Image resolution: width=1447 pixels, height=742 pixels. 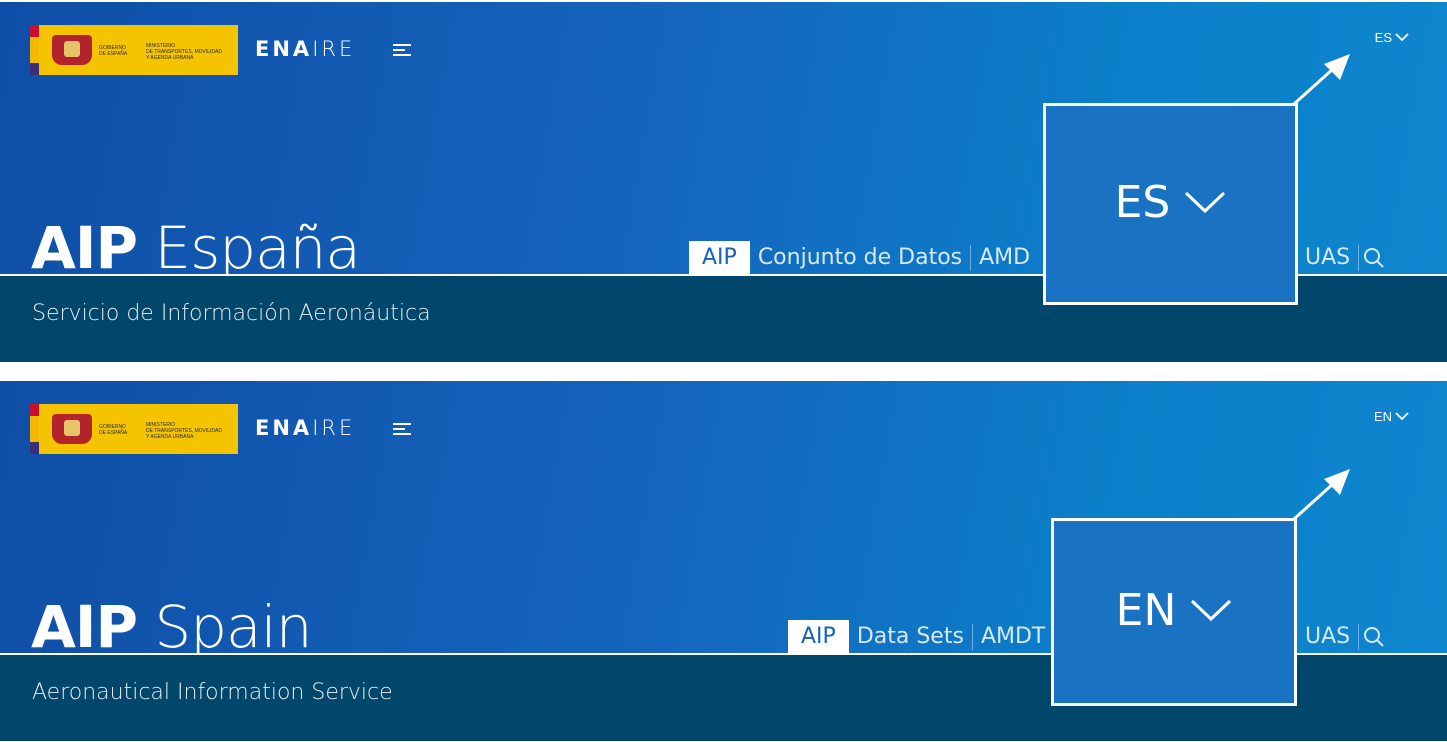 I want to click on language-selector: EN, so click(x=1391, y=416).